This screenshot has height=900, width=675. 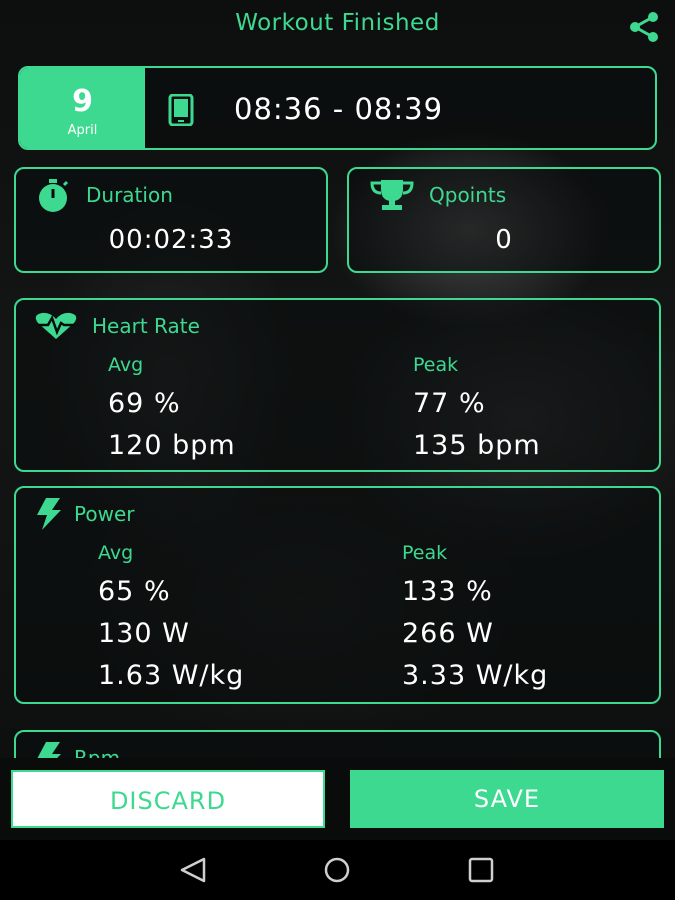 I want to click on home-icon, so click(x=337, y=870).